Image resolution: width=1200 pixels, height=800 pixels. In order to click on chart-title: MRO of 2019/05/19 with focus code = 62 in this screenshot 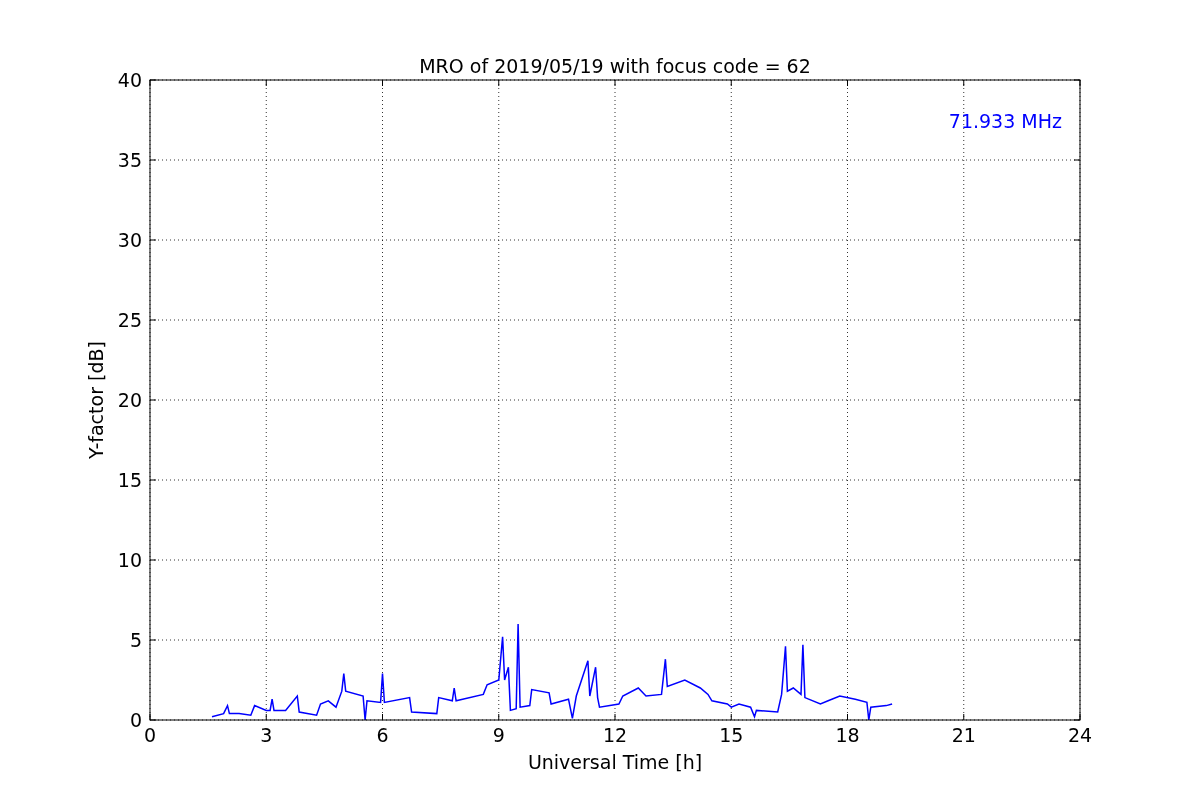, I will do `click(615, 66)`.